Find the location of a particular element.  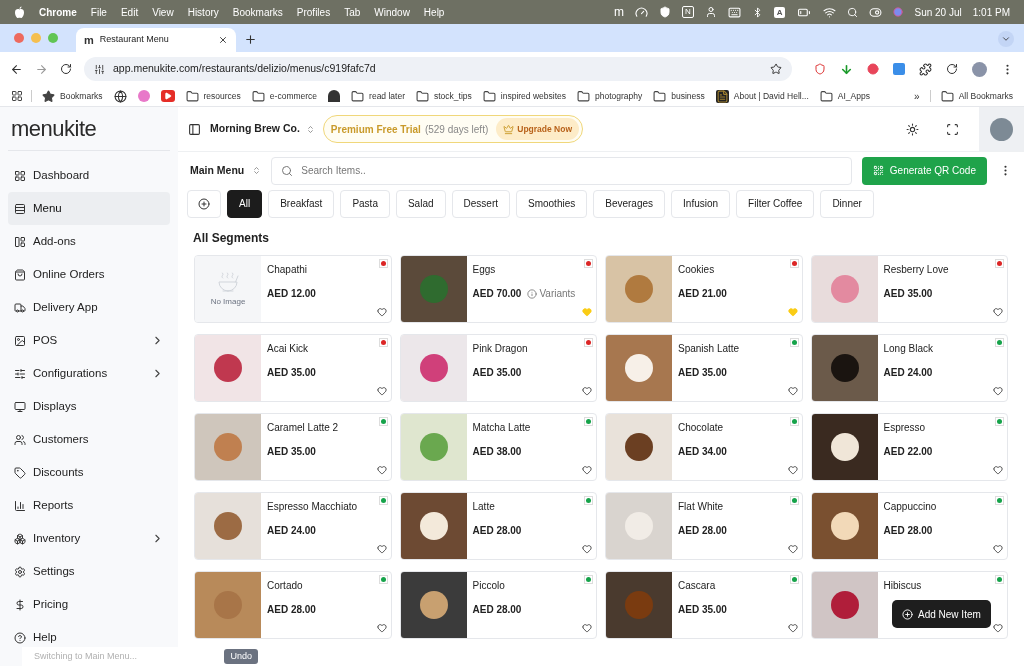

menu-bar-item: Help is located at coordinates (434, 12).